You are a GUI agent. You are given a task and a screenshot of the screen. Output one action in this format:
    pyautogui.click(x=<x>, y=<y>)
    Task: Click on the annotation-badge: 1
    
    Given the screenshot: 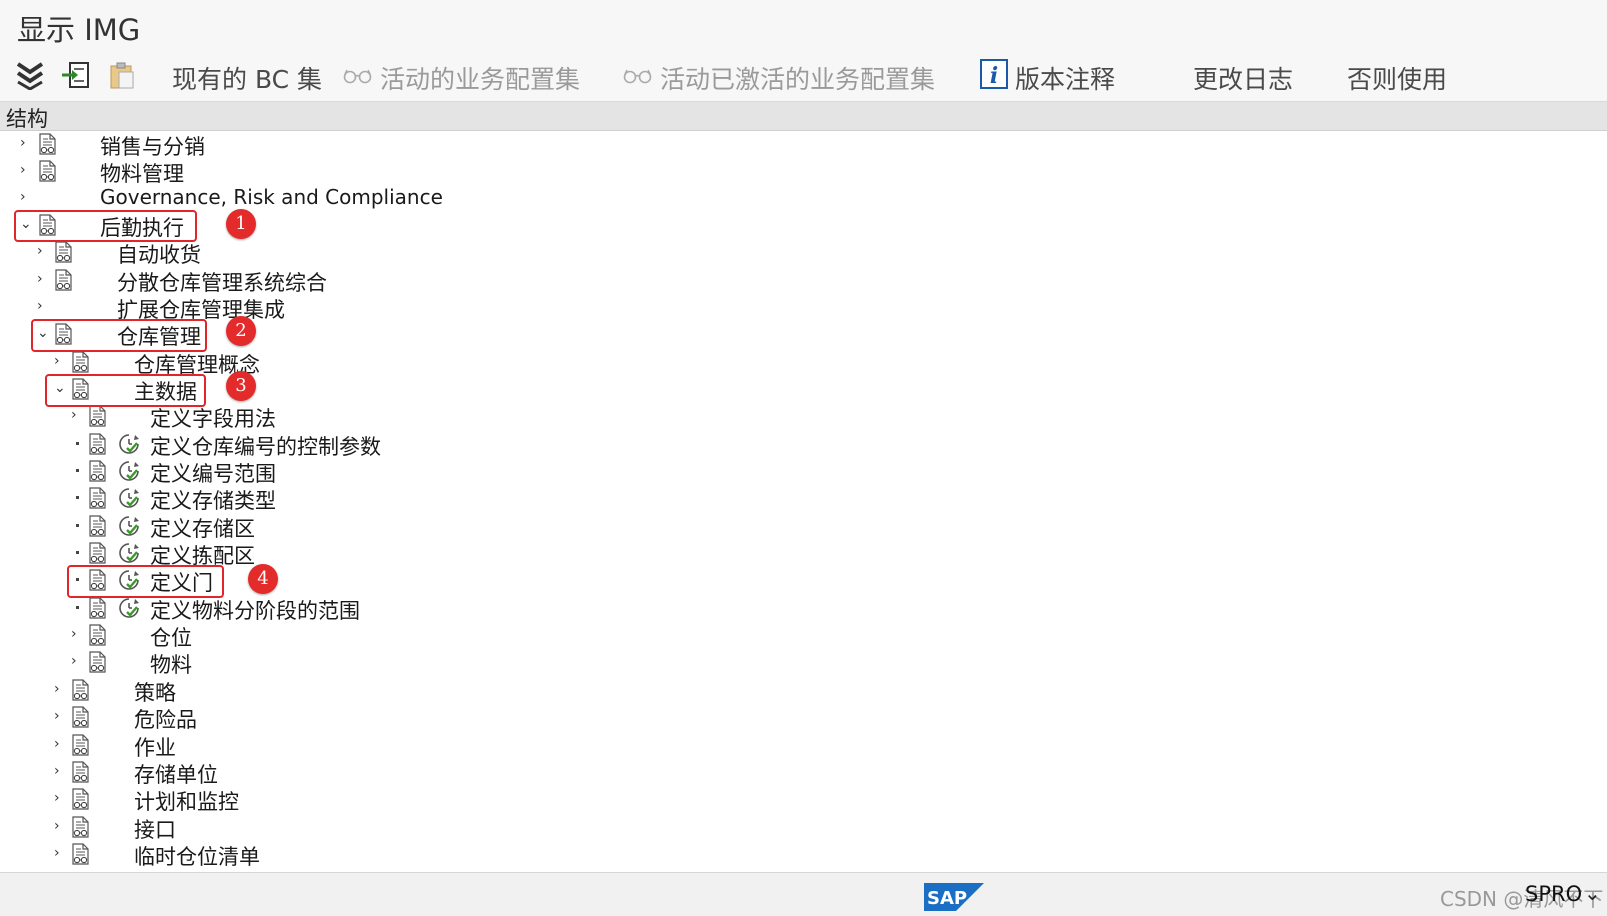 What is the action you would take?
    pyautogui.click(x=241, y=224)
    